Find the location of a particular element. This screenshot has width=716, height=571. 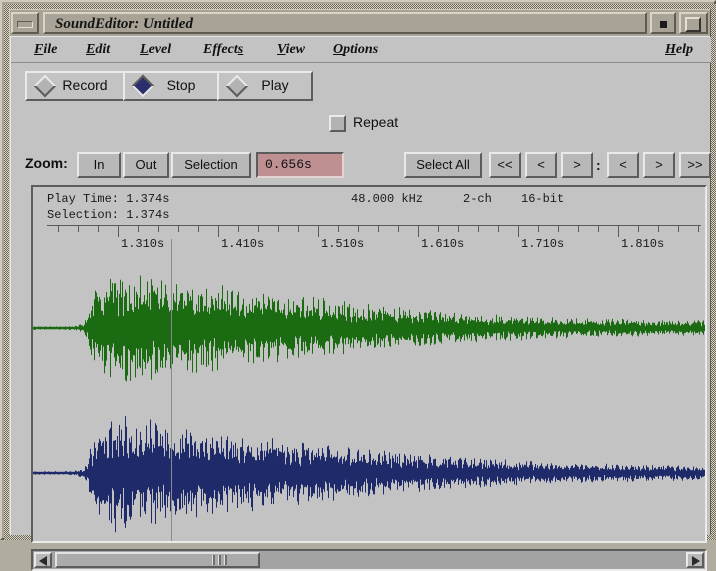

minimize-button is located at coordinates (663, 23).